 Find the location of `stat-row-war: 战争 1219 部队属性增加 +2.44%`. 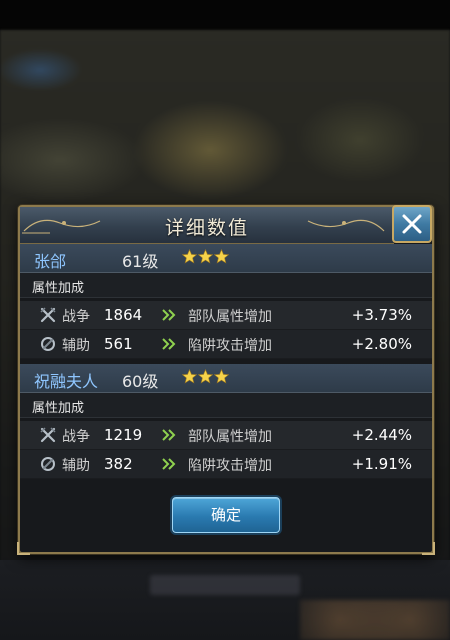

stat-row-war: 战争 1219 部队属性增加 +2.44% is located at coordinates (226, 435).